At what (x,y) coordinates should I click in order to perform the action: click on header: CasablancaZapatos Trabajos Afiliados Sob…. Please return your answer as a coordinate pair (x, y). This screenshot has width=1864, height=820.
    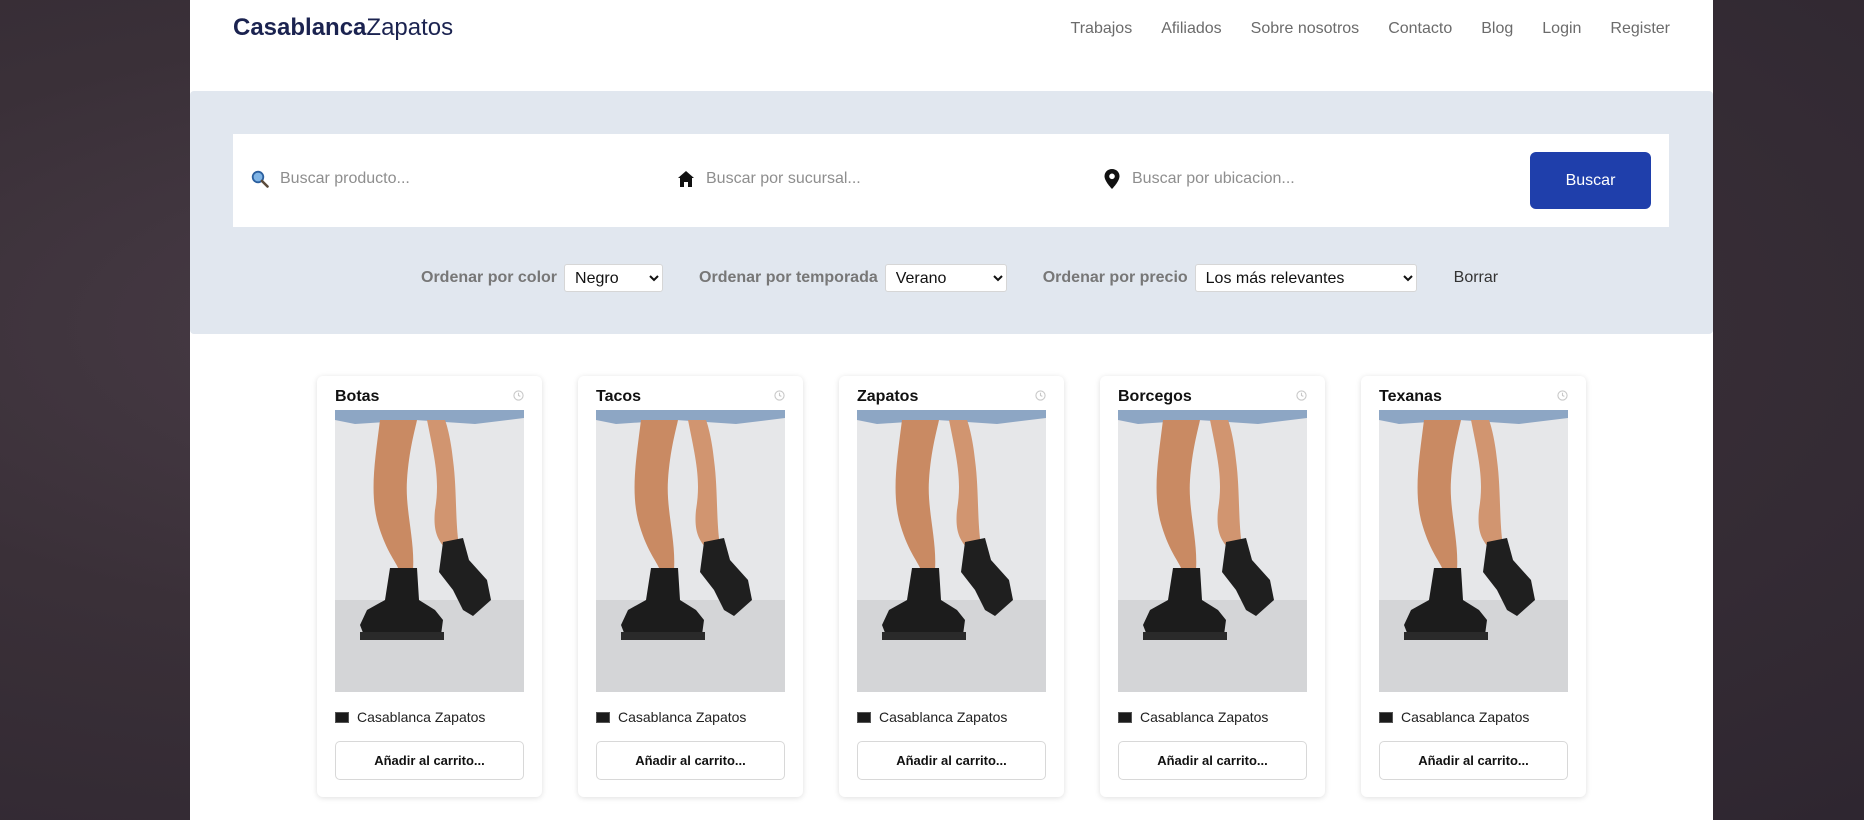
    Looking at the image, I should click on (951, 45).